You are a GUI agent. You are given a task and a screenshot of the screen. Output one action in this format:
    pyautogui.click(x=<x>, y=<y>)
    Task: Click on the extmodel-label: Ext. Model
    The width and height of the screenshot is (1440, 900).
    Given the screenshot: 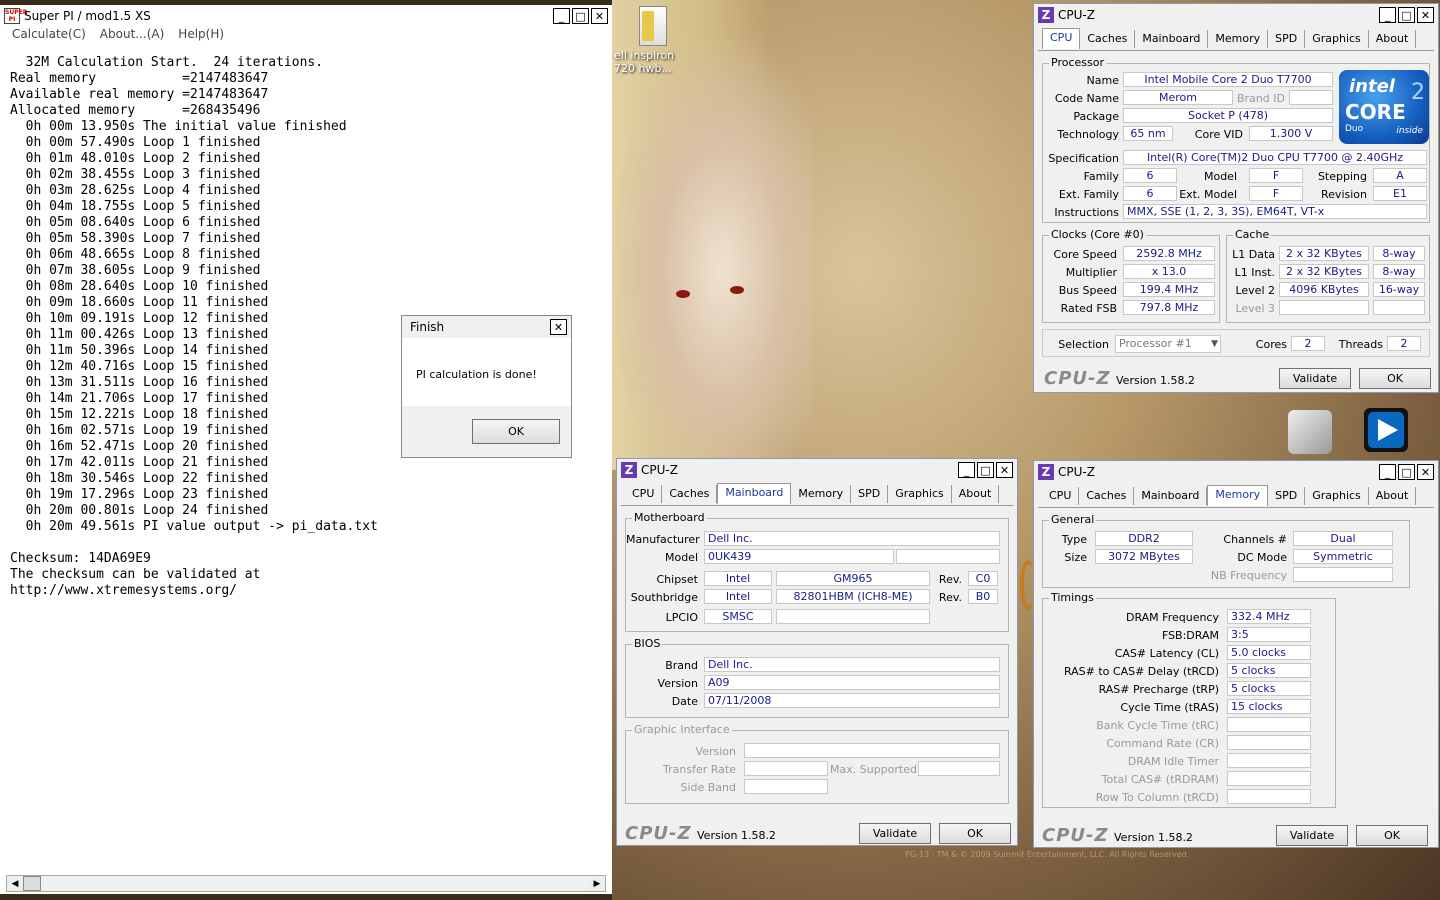 What is the action you would take?
    pyautogui.click(x=1208, y=194)
    